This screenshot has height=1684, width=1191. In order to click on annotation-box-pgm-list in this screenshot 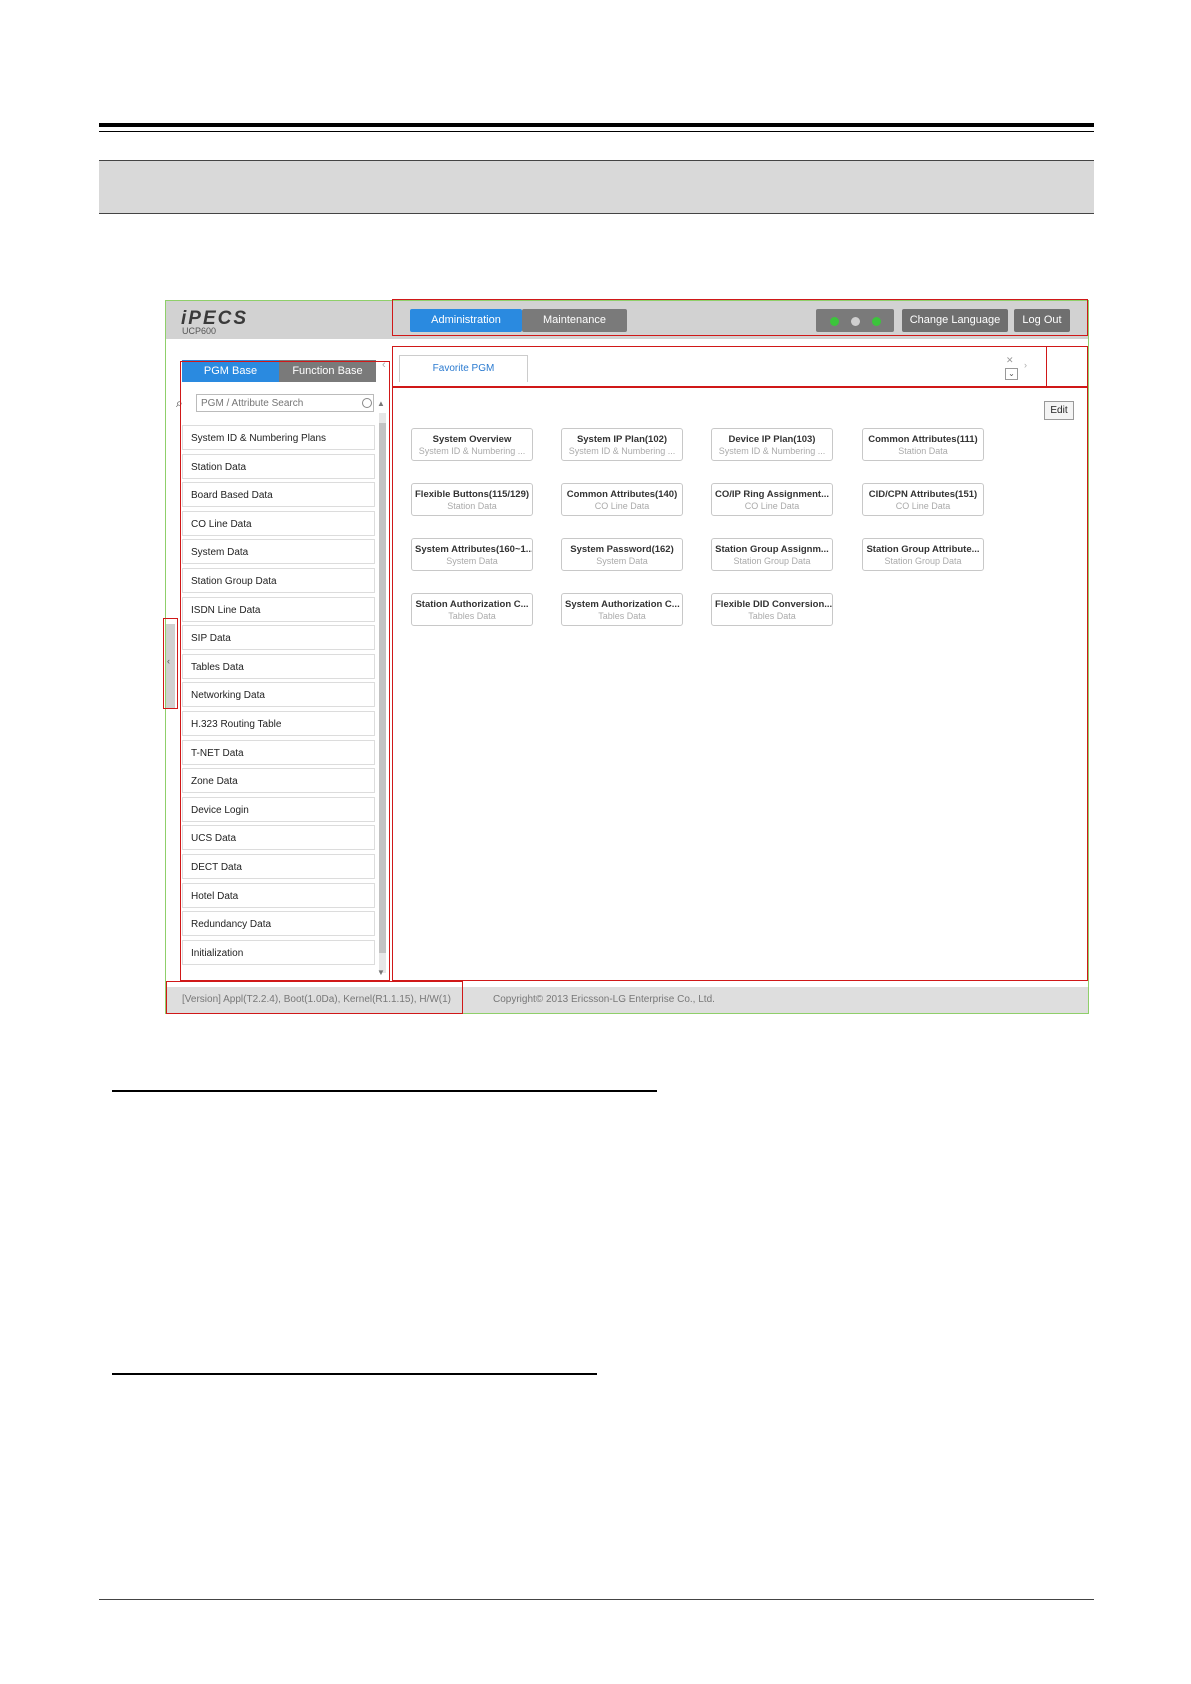, I will do `click(285, 671)`.